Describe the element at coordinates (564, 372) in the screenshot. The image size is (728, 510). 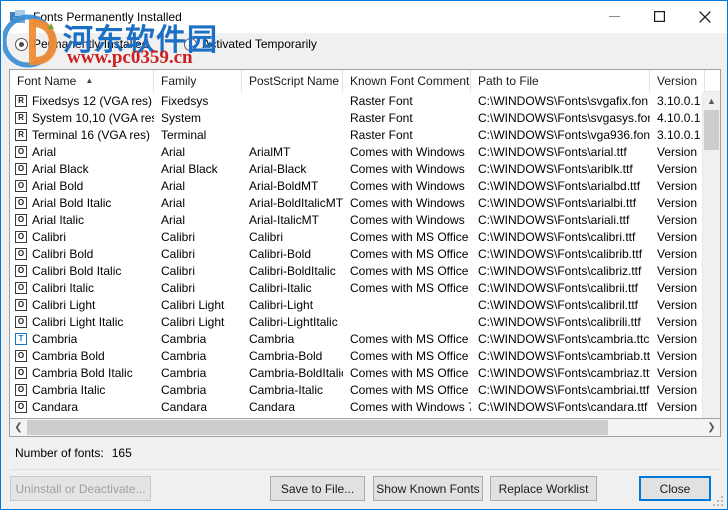
I see `cell-path: C:\WINDOWS\Fonts\cambriaz.ttf` at that location.